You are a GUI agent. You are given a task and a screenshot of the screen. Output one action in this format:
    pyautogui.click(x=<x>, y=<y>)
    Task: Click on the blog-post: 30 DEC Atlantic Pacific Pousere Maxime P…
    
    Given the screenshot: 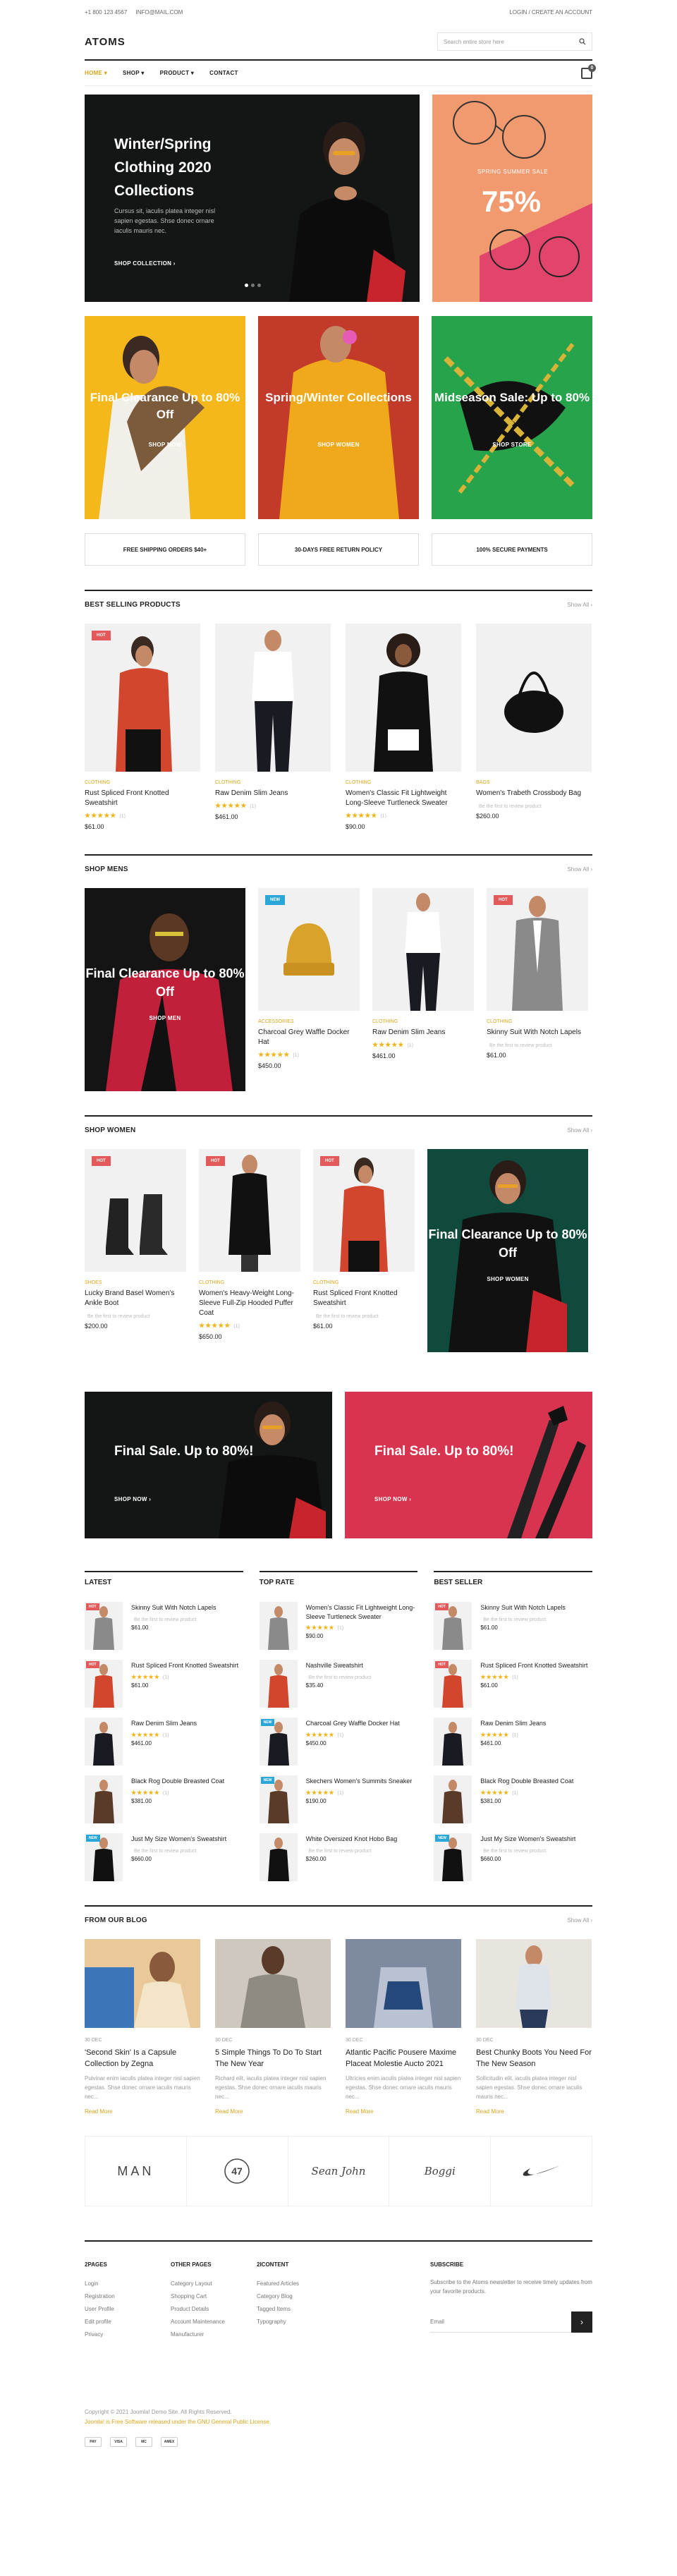 What is the action you would take?
    pyautogui.click(x=403, y=2027)
    